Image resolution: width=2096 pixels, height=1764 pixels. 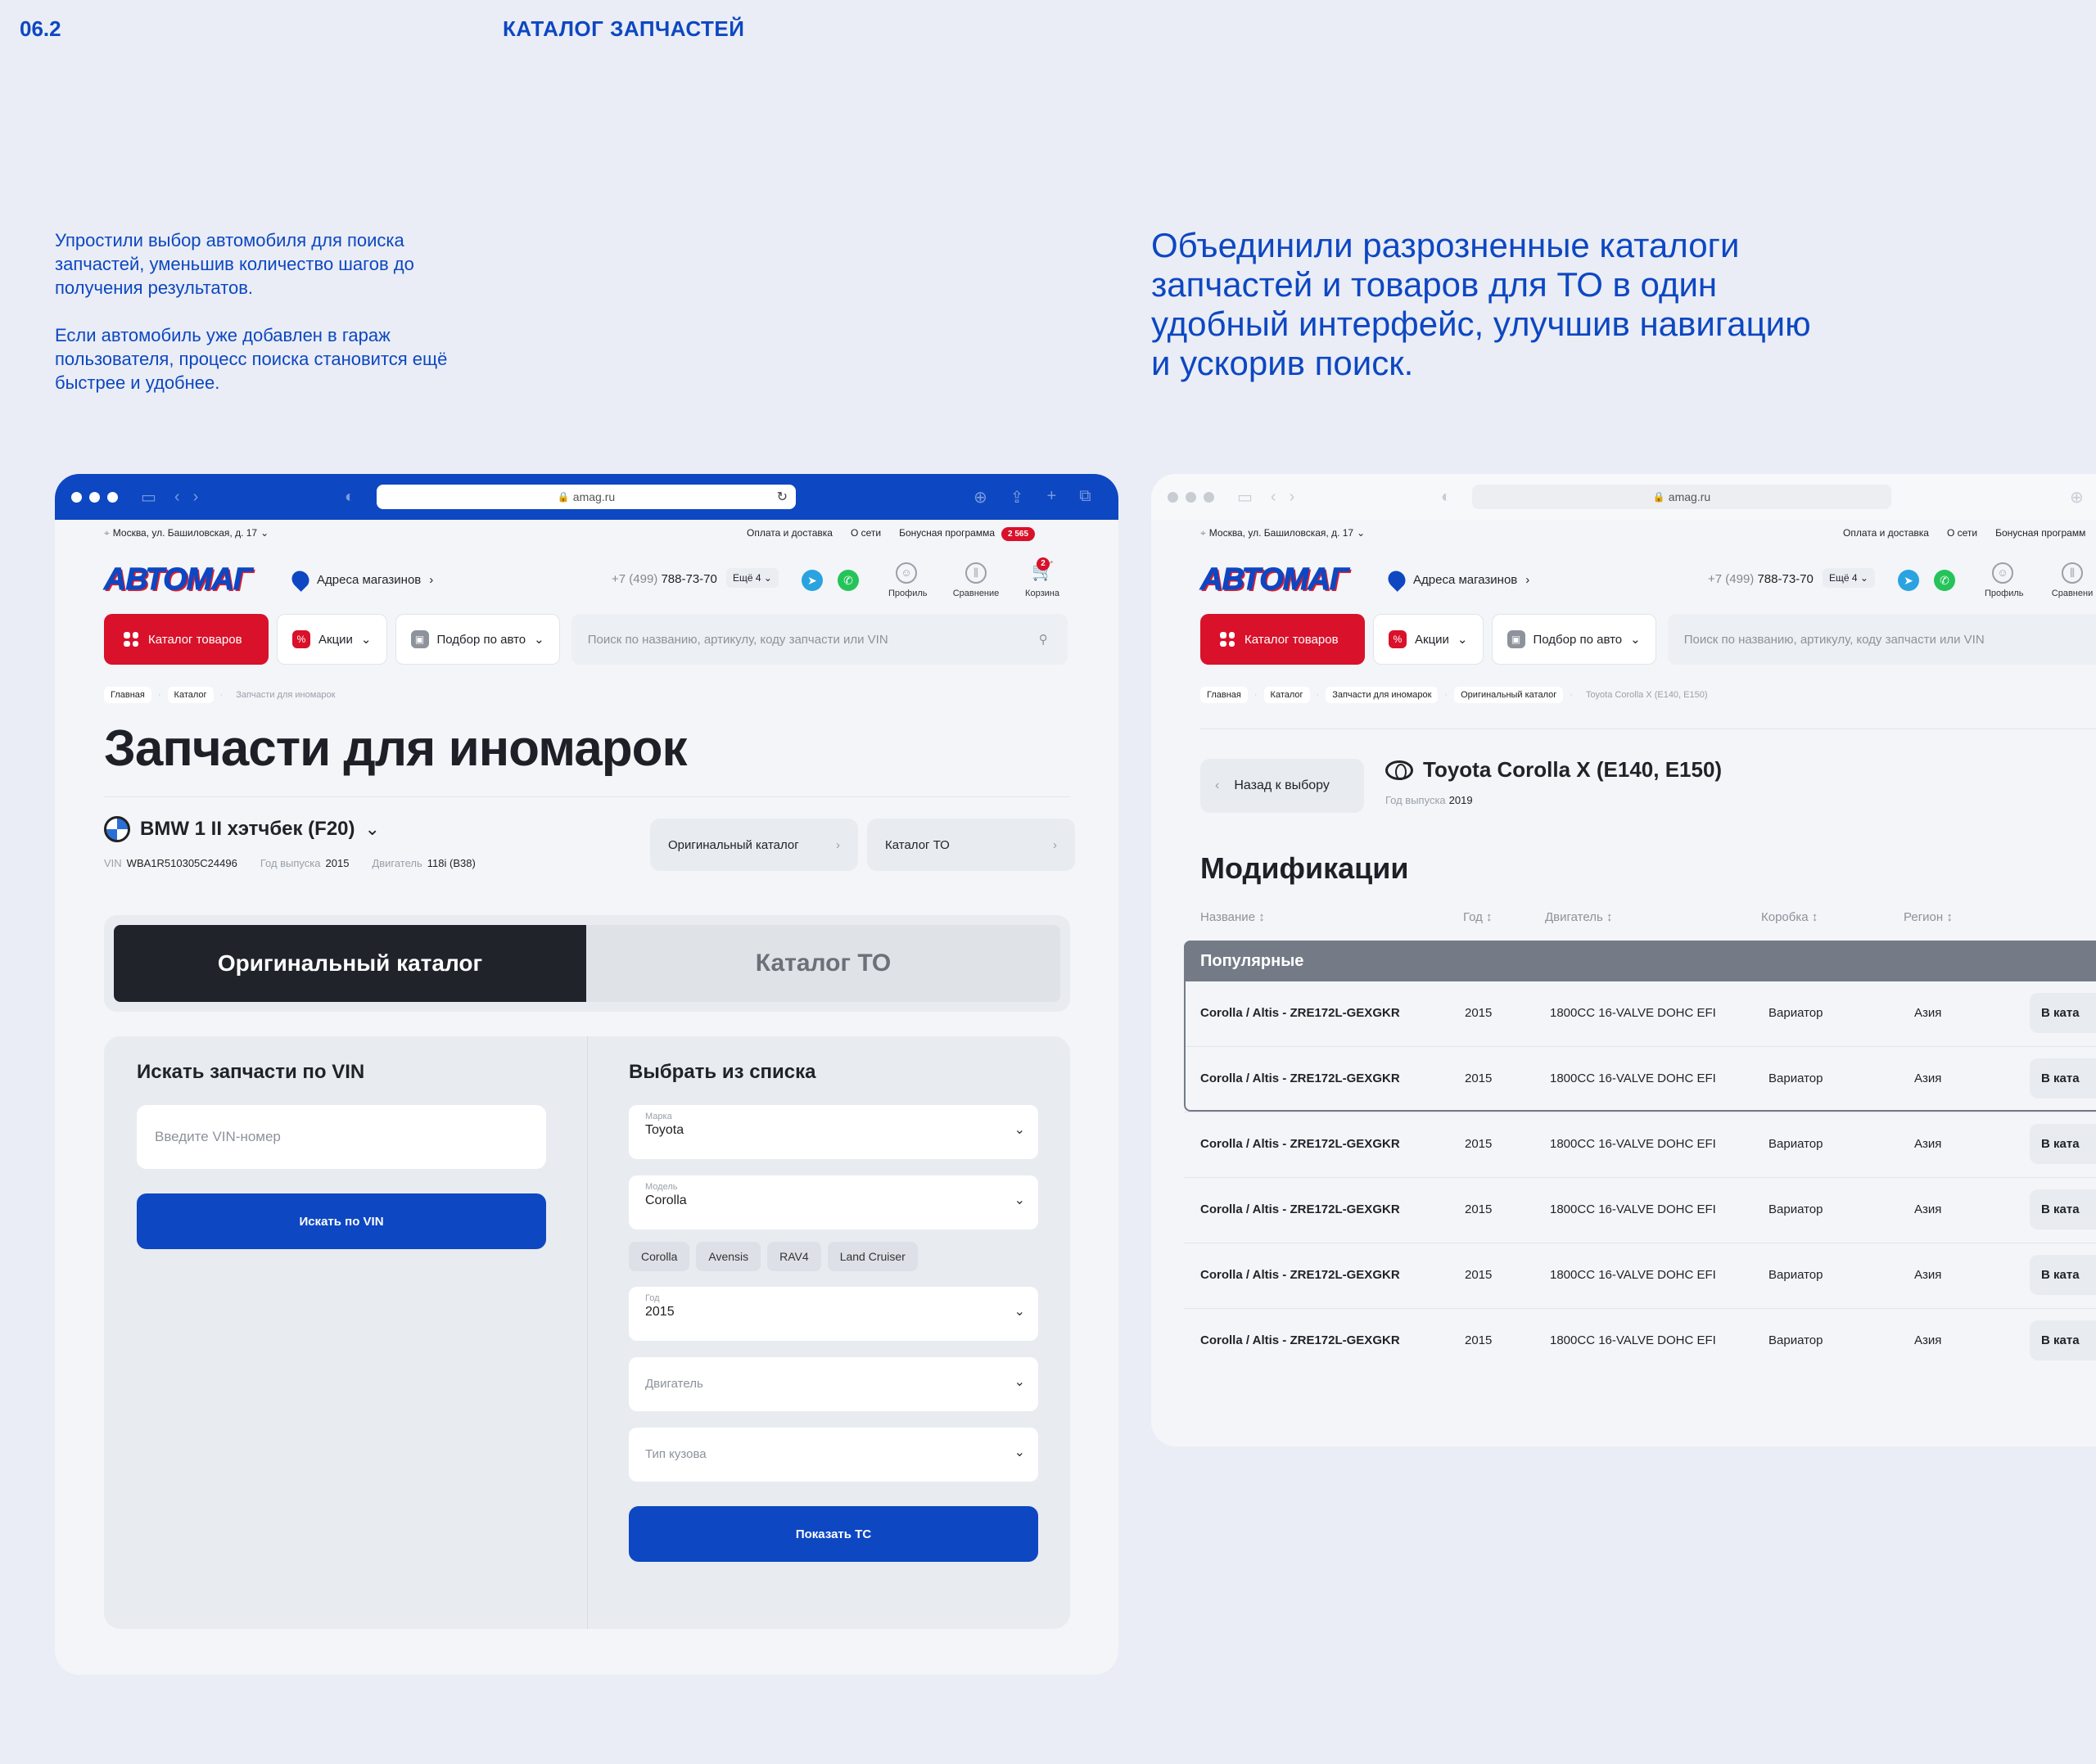 What do you see at coordinates (2070, 580) in the screenshot?
I see `compare-button: ⫼ Сравнени` at bounding box center [2070, 580].